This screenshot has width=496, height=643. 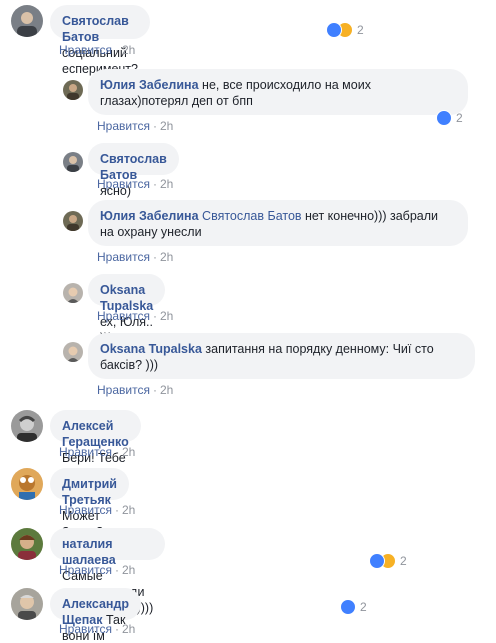 I want to click on comment-text-line-1: не, все происходило на моих, so click(x=286, y=85).